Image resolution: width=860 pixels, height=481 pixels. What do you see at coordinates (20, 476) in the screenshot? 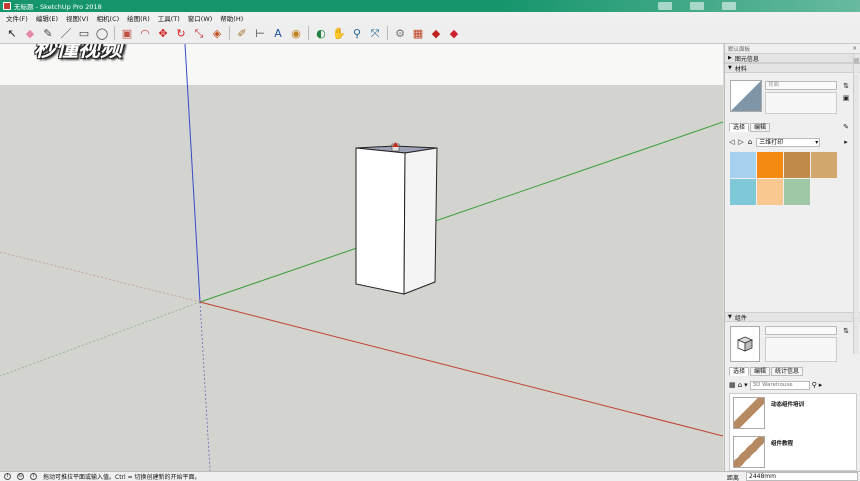
I see `credits-icon: ©` at bounding box center [20, 476].